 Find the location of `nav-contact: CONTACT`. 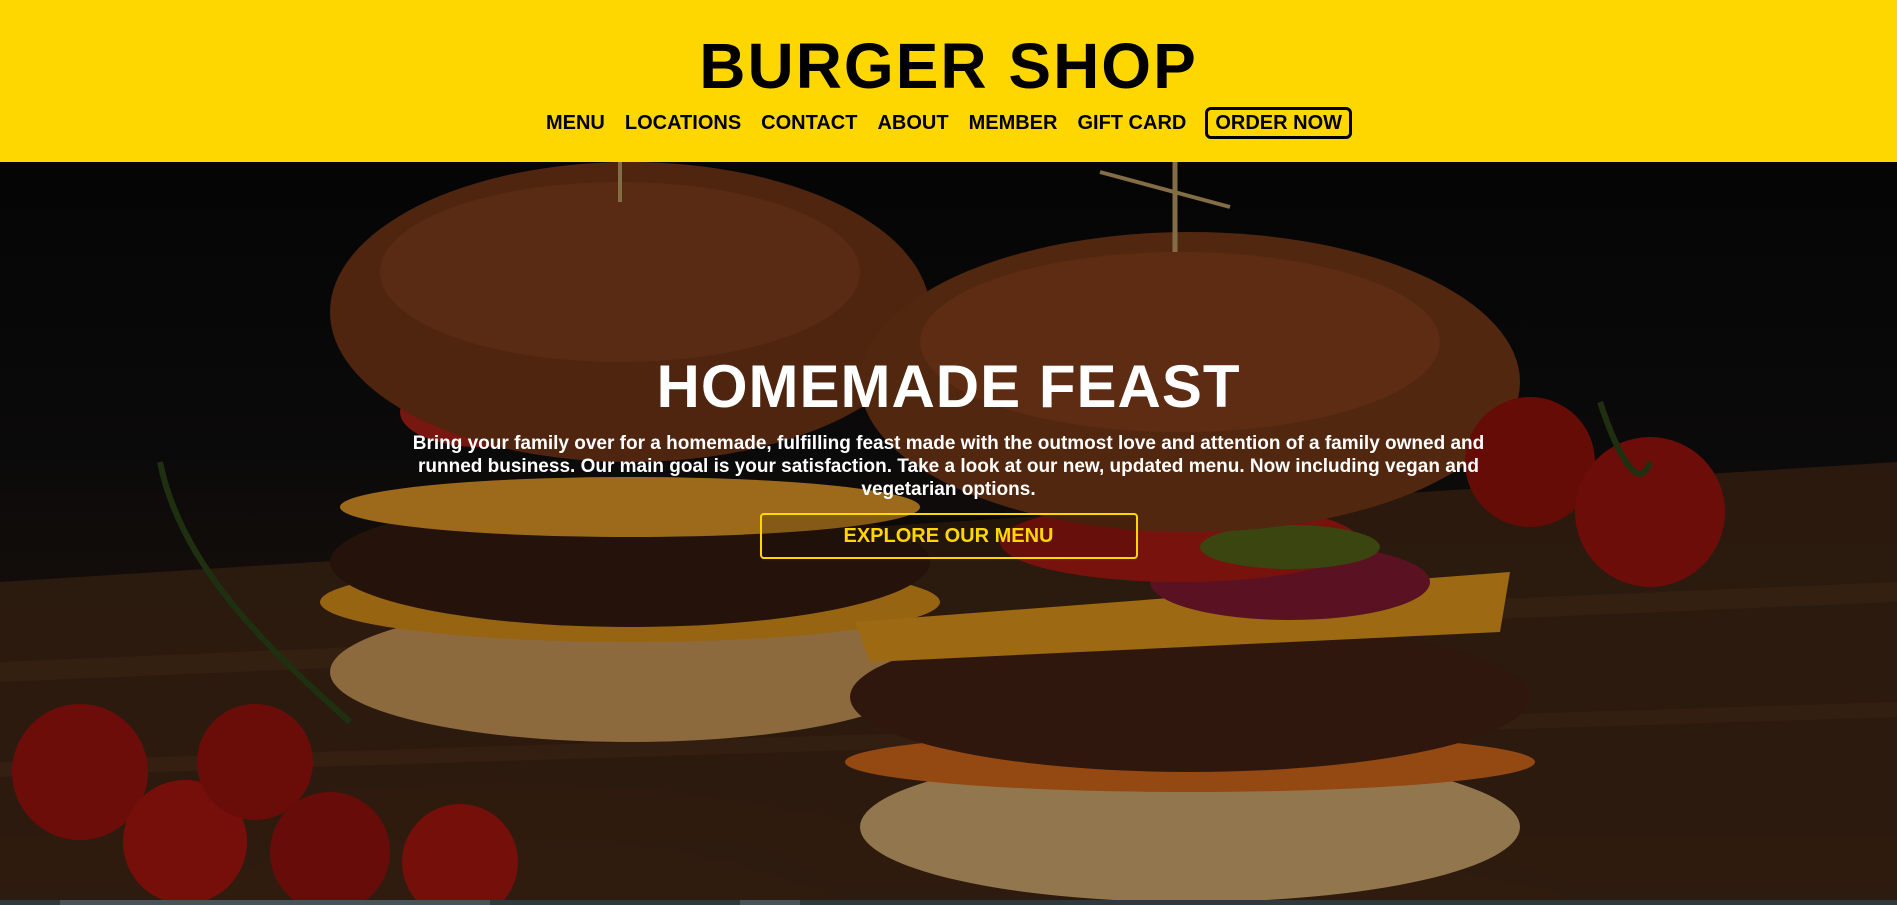

nav-contact: CONTACT is located at coordinates (809, 123).